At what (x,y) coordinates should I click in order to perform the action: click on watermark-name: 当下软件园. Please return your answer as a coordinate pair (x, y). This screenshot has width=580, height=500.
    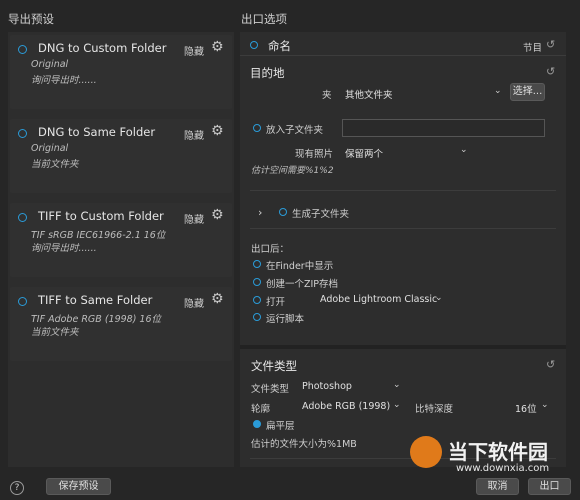
    Looking at the image, I should click on (498, 452).